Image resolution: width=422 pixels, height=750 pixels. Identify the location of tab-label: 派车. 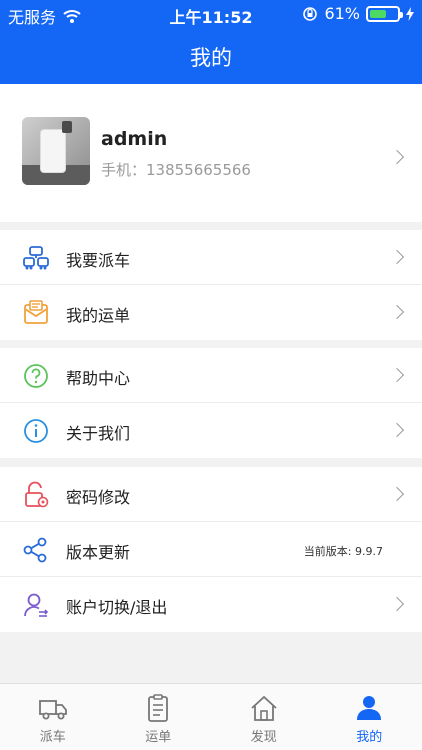
(52, 737).